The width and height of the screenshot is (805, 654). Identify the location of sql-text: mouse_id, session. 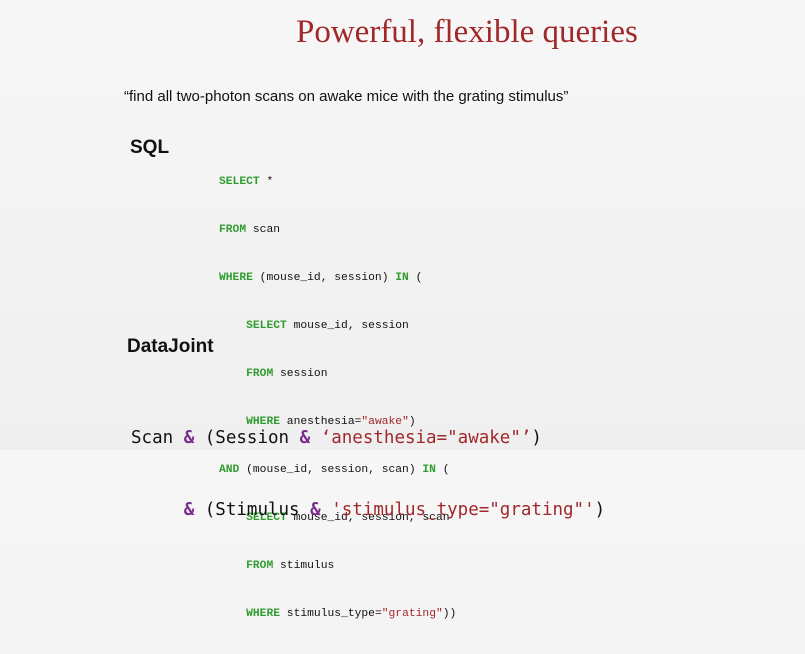
(347, 326).